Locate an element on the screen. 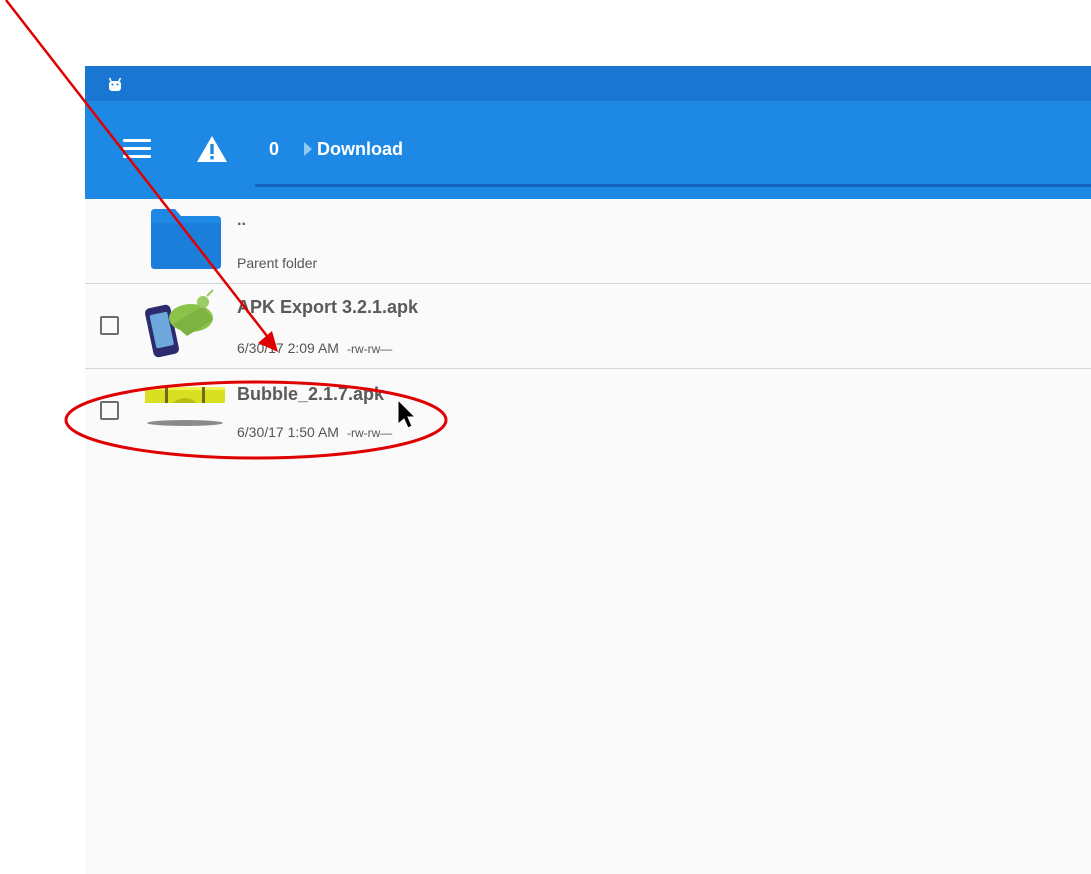 Image resolution: width=1091 pixels, height=874 pixels. breadcrumb-current: Download is located at coordinates (360, 149).